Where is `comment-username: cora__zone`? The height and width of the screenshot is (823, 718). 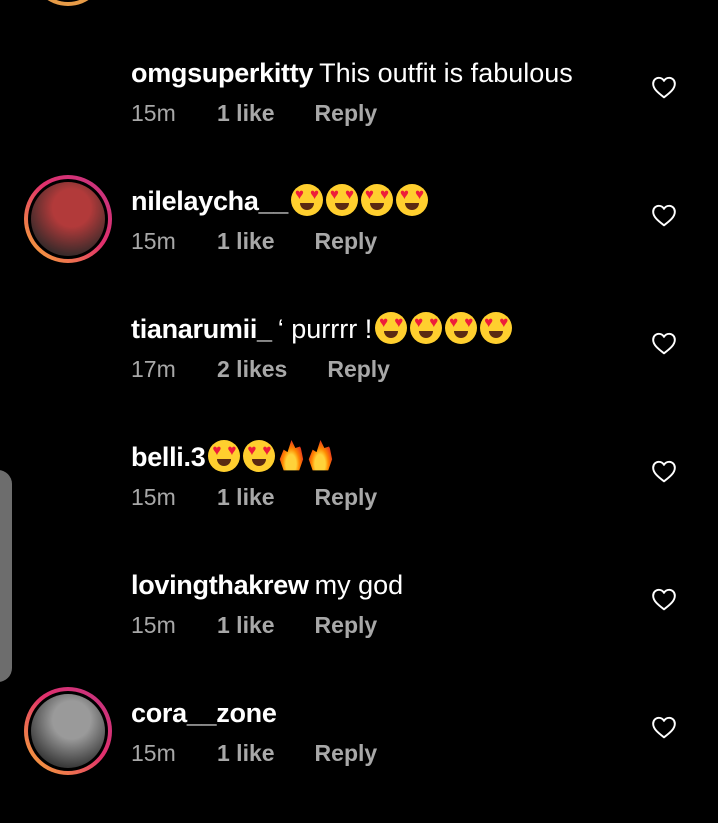
comment-username: cora__zone is located at coordinates (204, 713).